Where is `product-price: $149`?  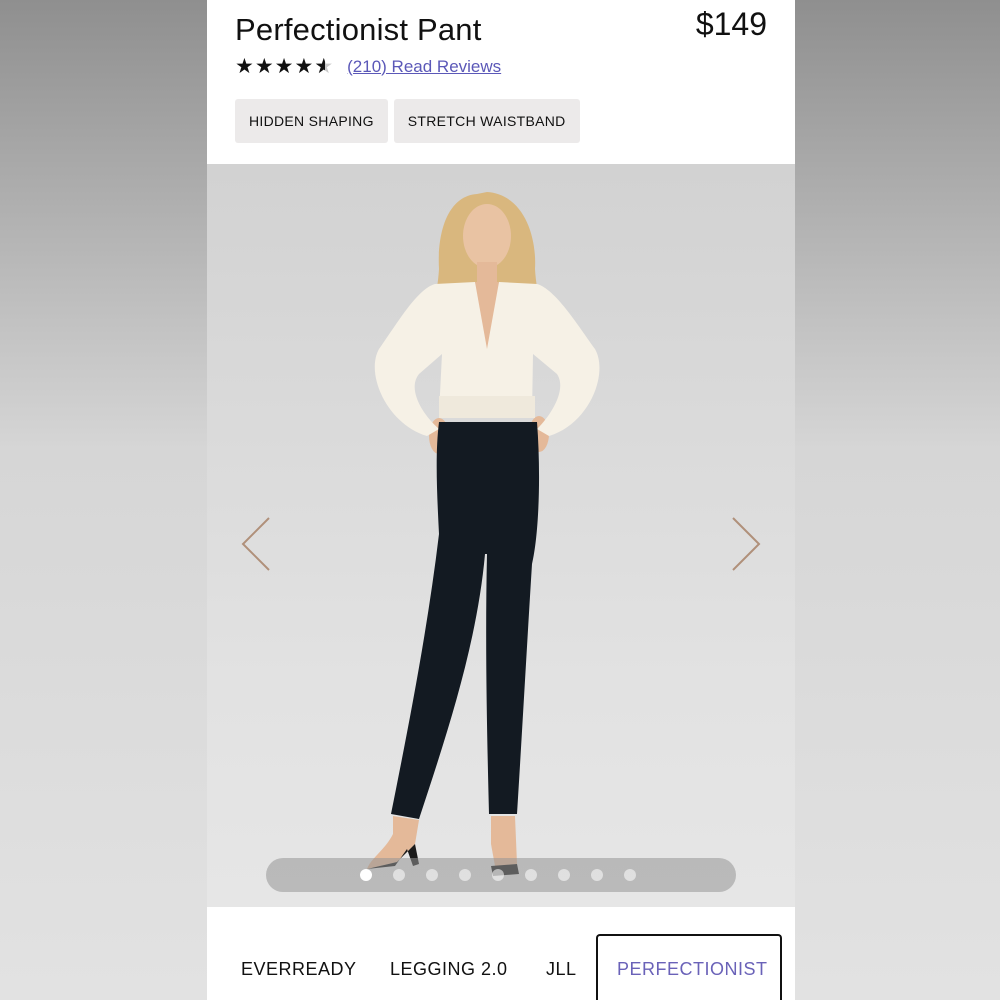 product-price: $149 is located at coordinates (731, 24).